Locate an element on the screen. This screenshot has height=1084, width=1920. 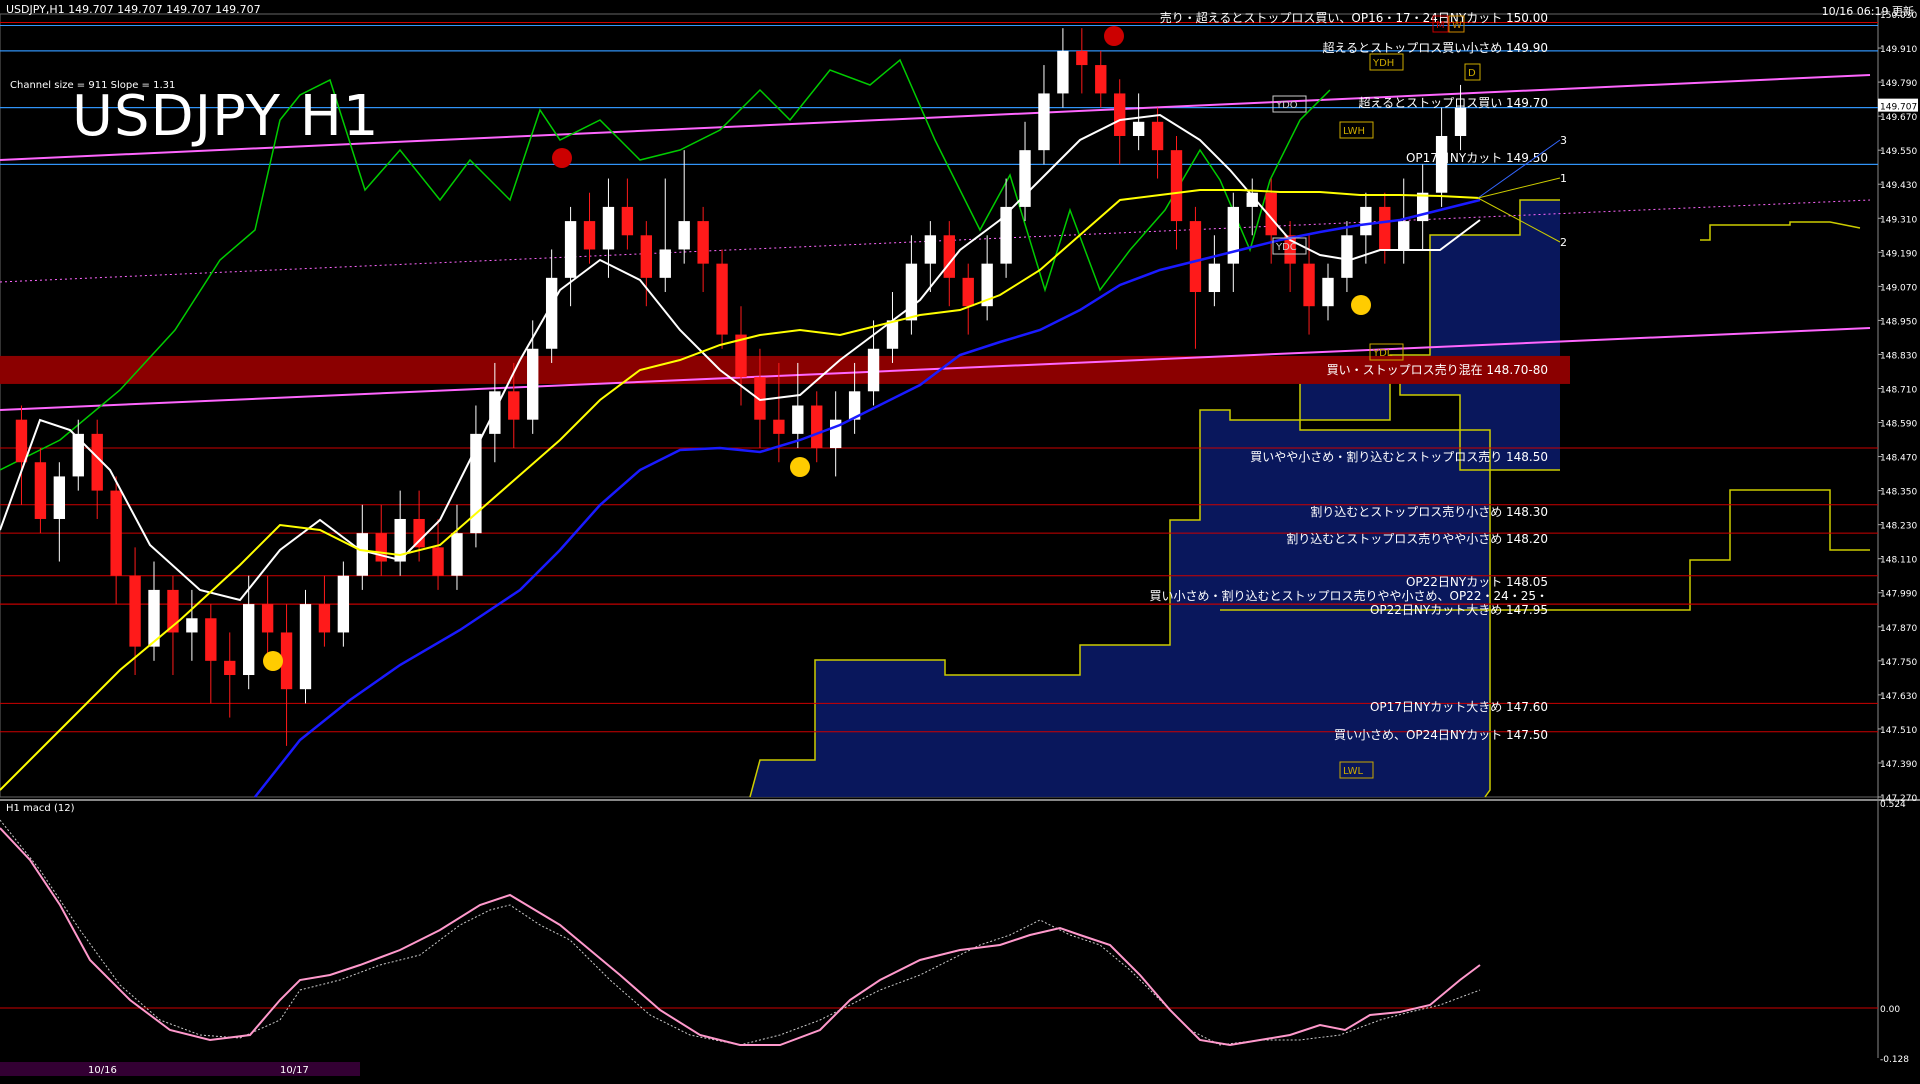
y-tick-label: 147.630 is located at coordinates (1898, 697).